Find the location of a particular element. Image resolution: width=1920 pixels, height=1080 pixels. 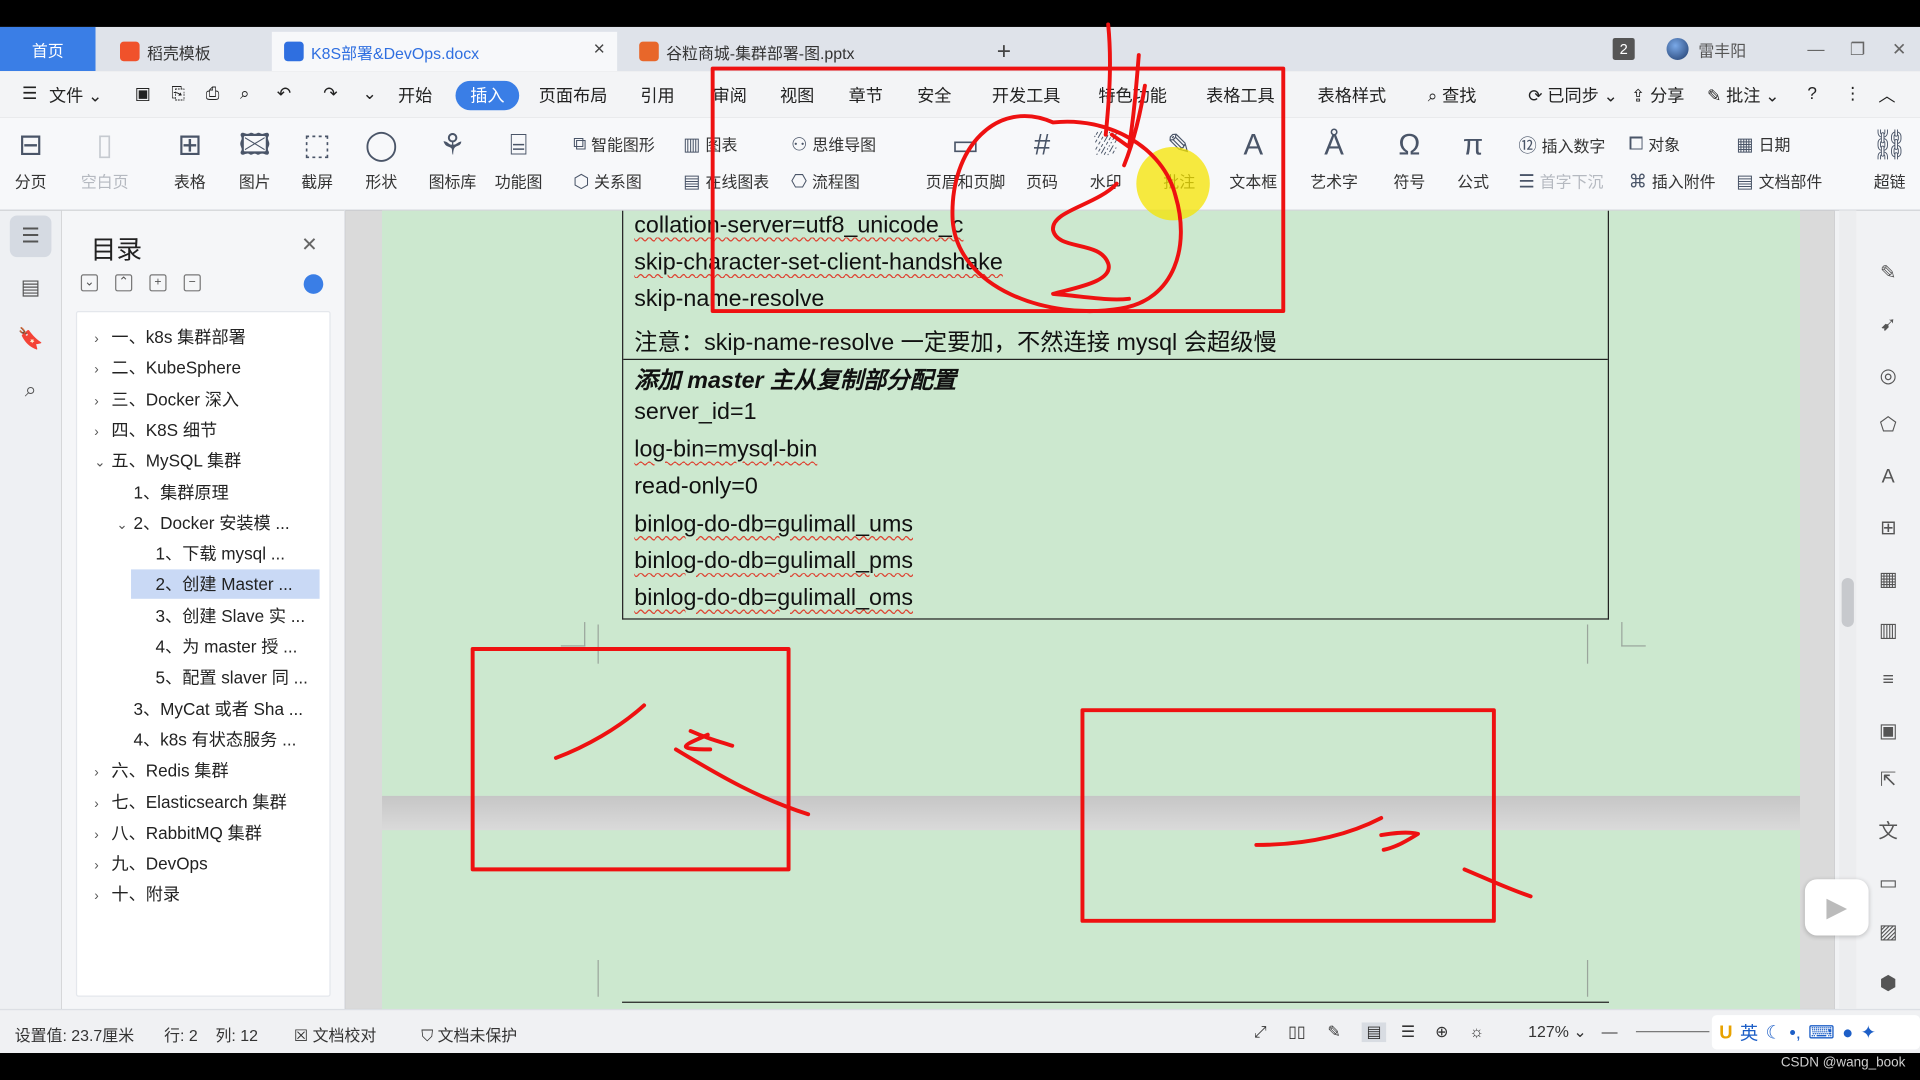

online-chart-button: ▤ 在线图表 is located at coordinates (726, 180).